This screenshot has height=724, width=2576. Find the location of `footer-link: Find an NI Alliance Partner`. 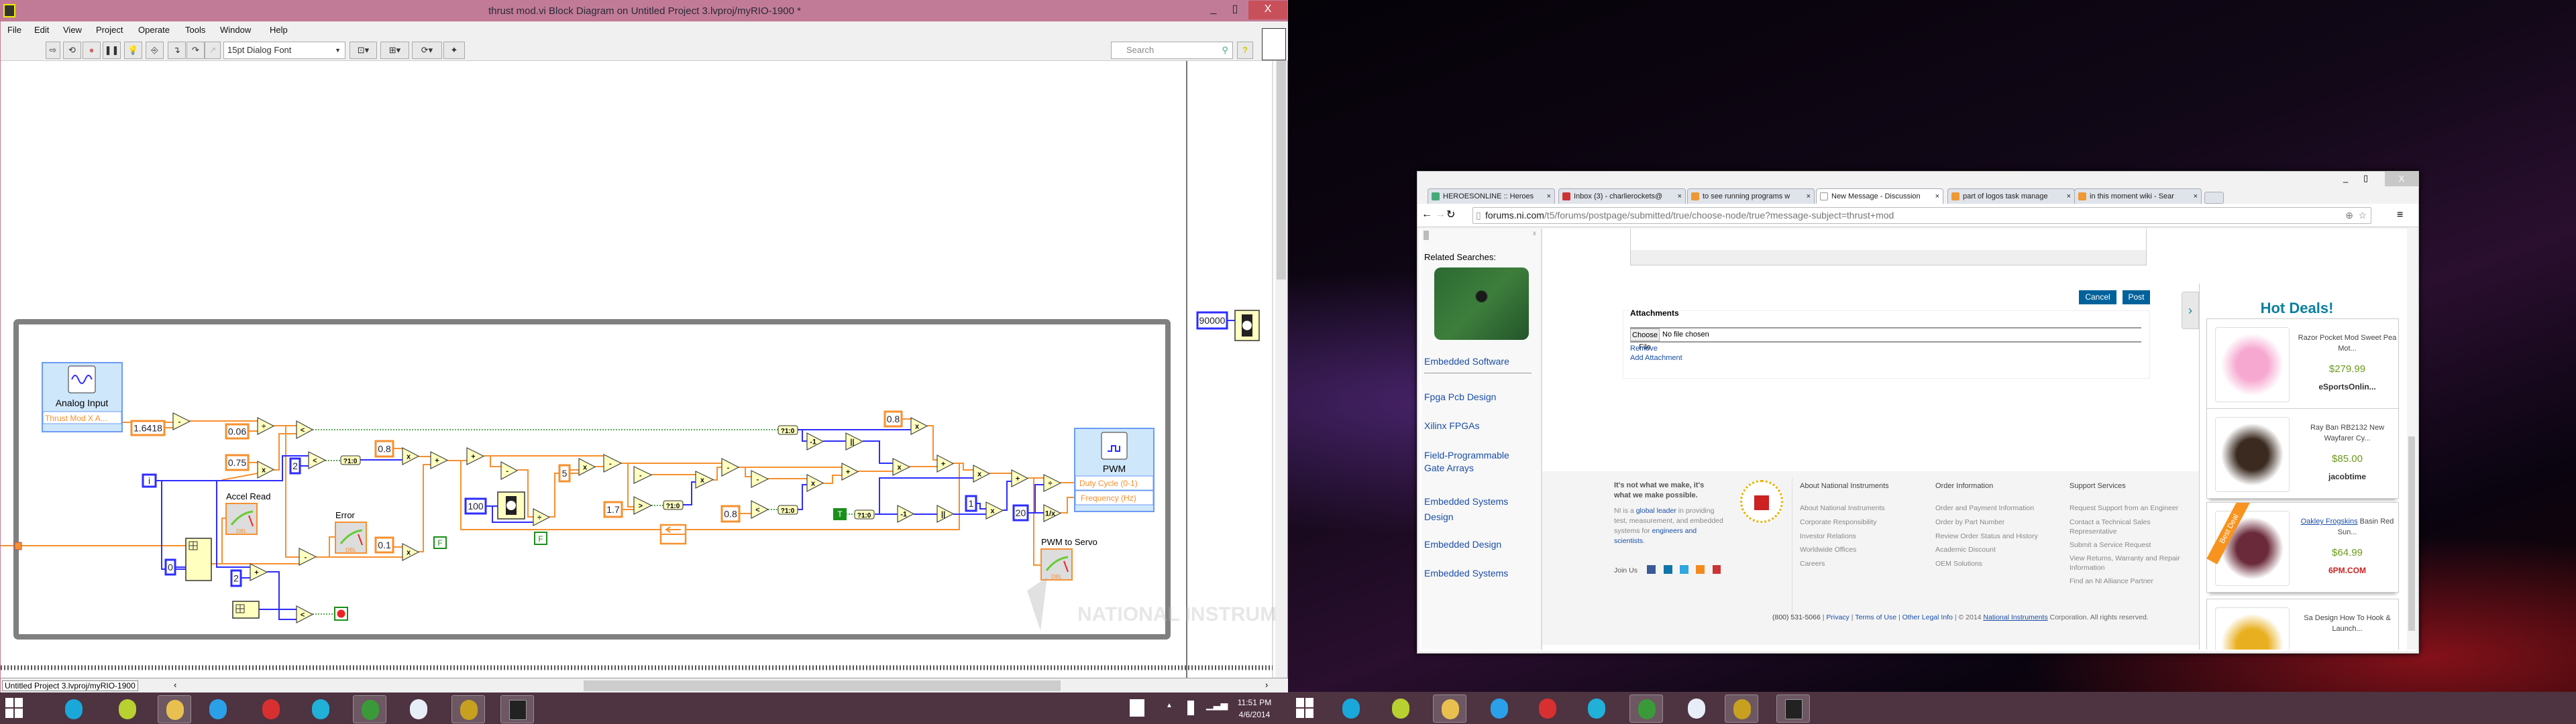

footer-link: Find an NI Alliance Partner is located at coordinates (2133, 581).